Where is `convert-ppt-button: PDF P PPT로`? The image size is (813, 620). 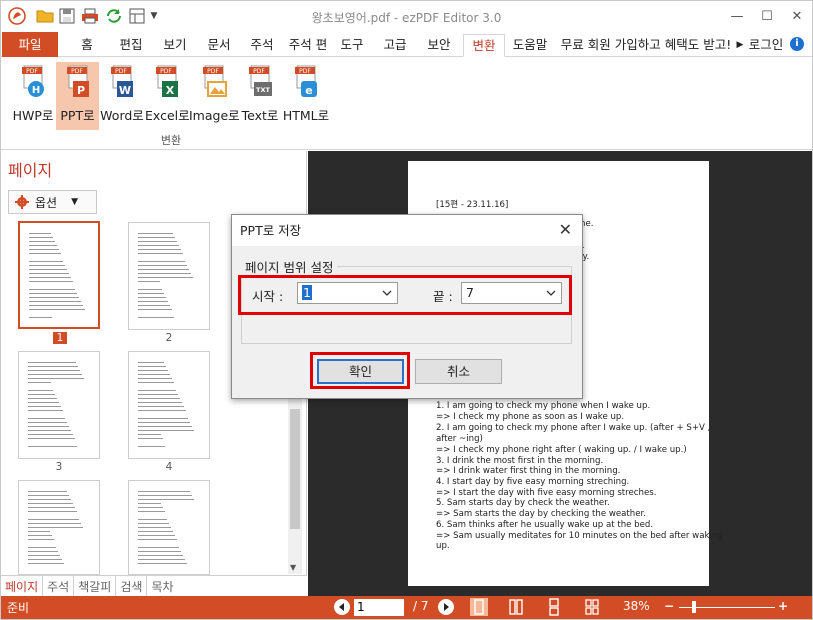 convert-ppt-button: PDF P PPT로 is located at coordinates (77, 96).